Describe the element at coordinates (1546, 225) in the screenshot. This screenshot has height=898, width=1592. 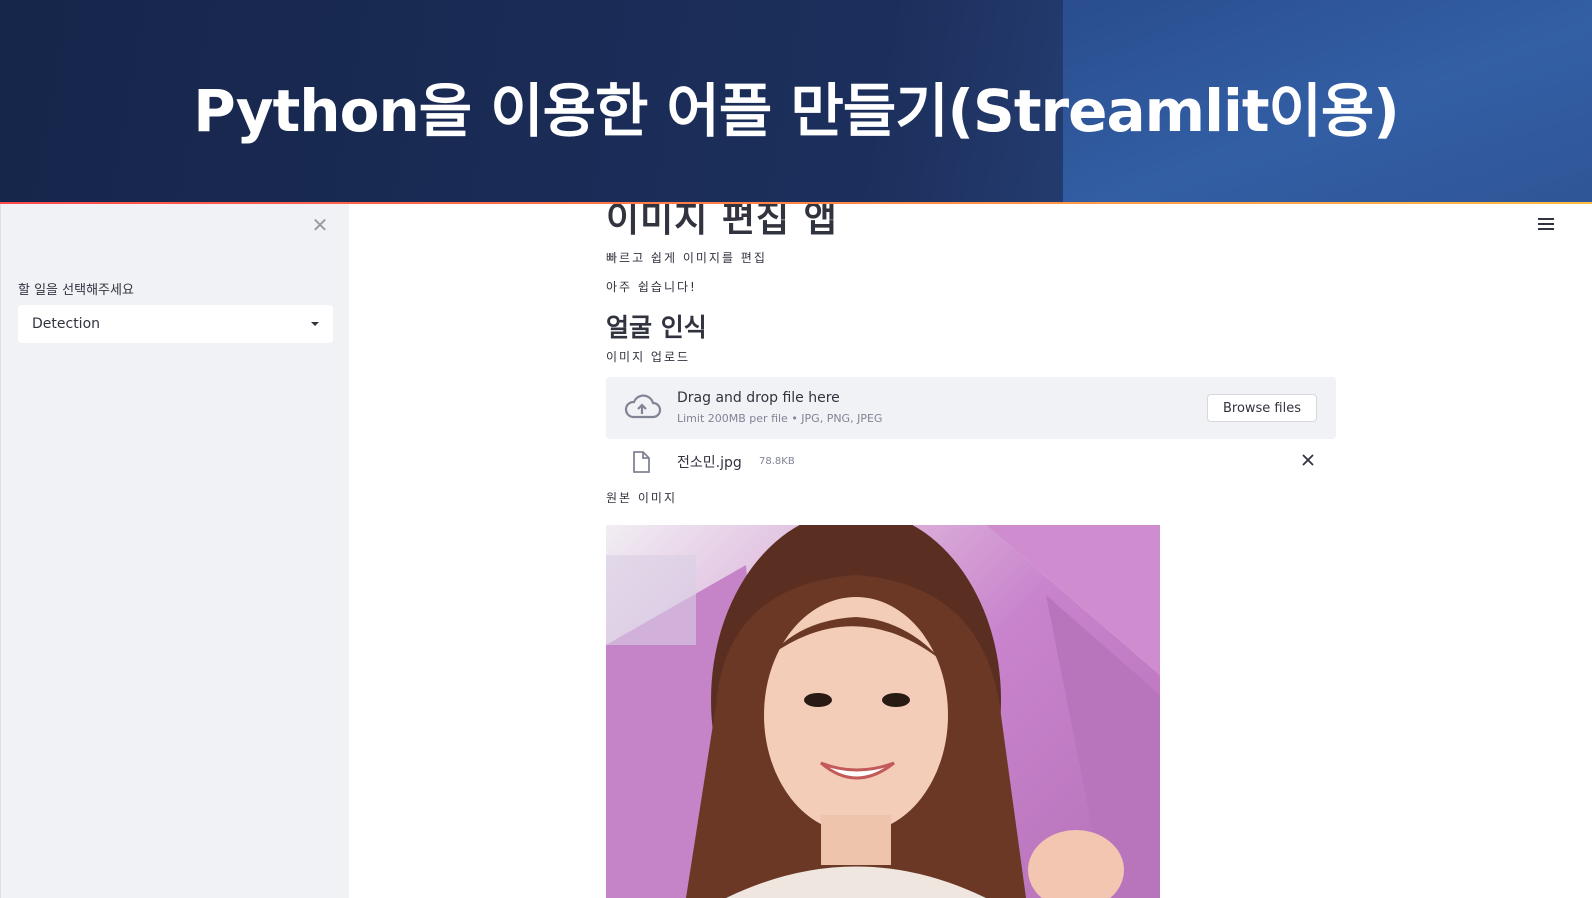
I see `hamburger-menu-icon` at that location.